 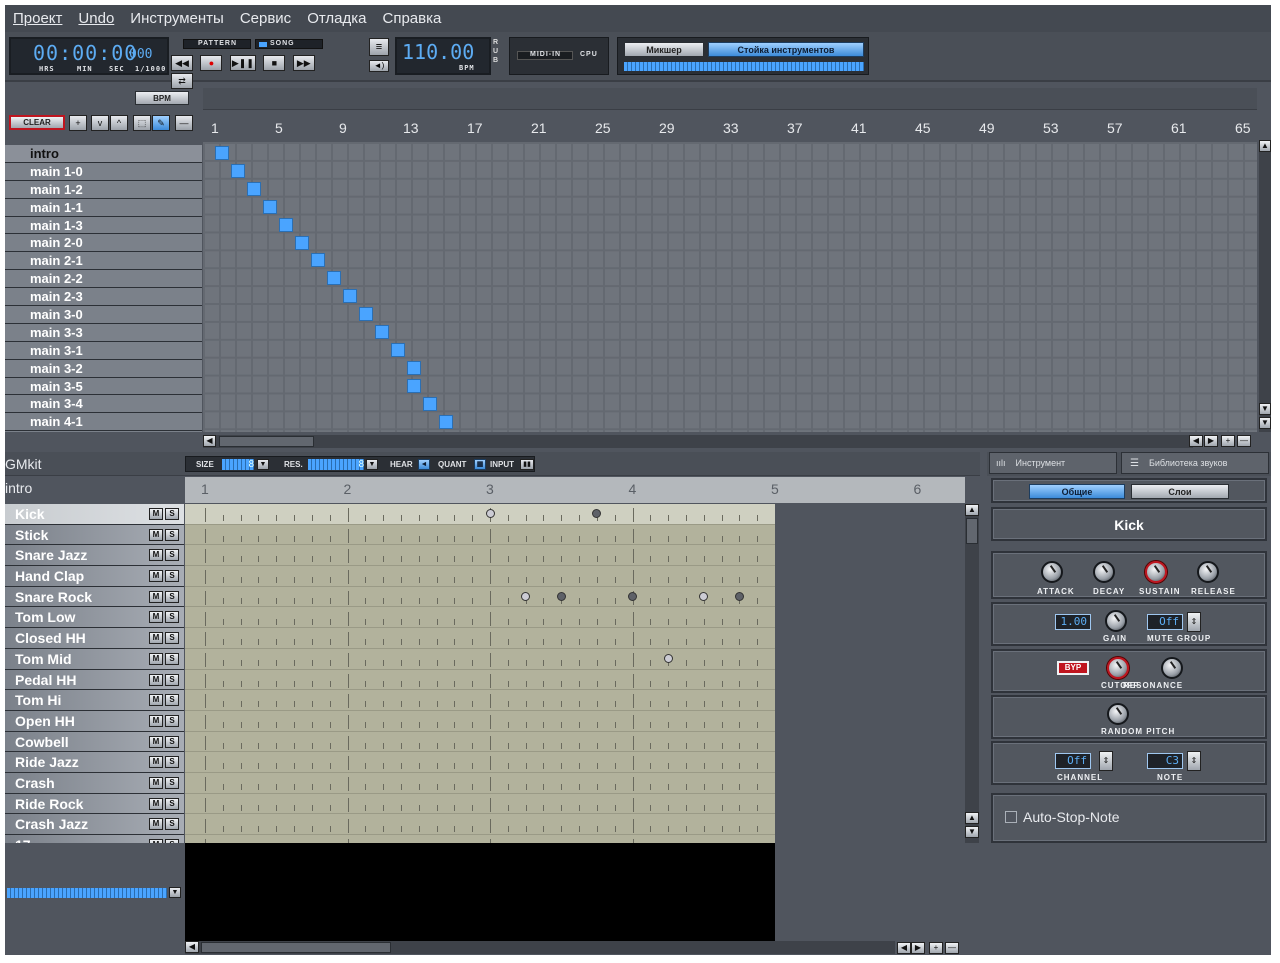 What do you see at coordinates (1211, 441) in the screenshot?
I see `song-scroll-right-button: ▶` at bounding box center [1211, 441].